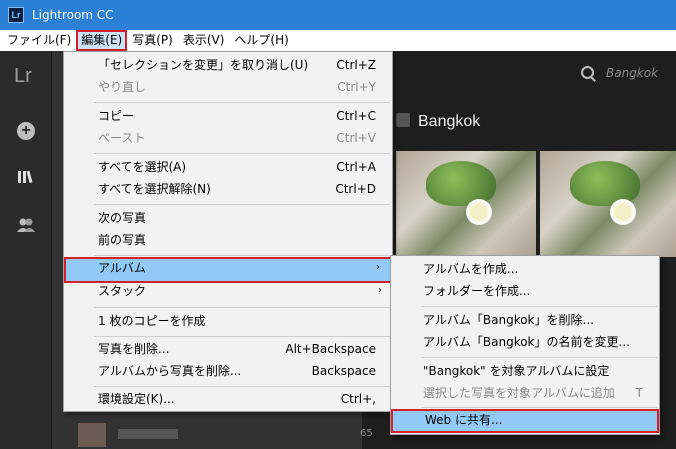 The width and height of the screenshot is (676, 449). What do you see at coordinates (26, 177) in the screenshot?
I see `library-icon` at bounding box center [26, 177].